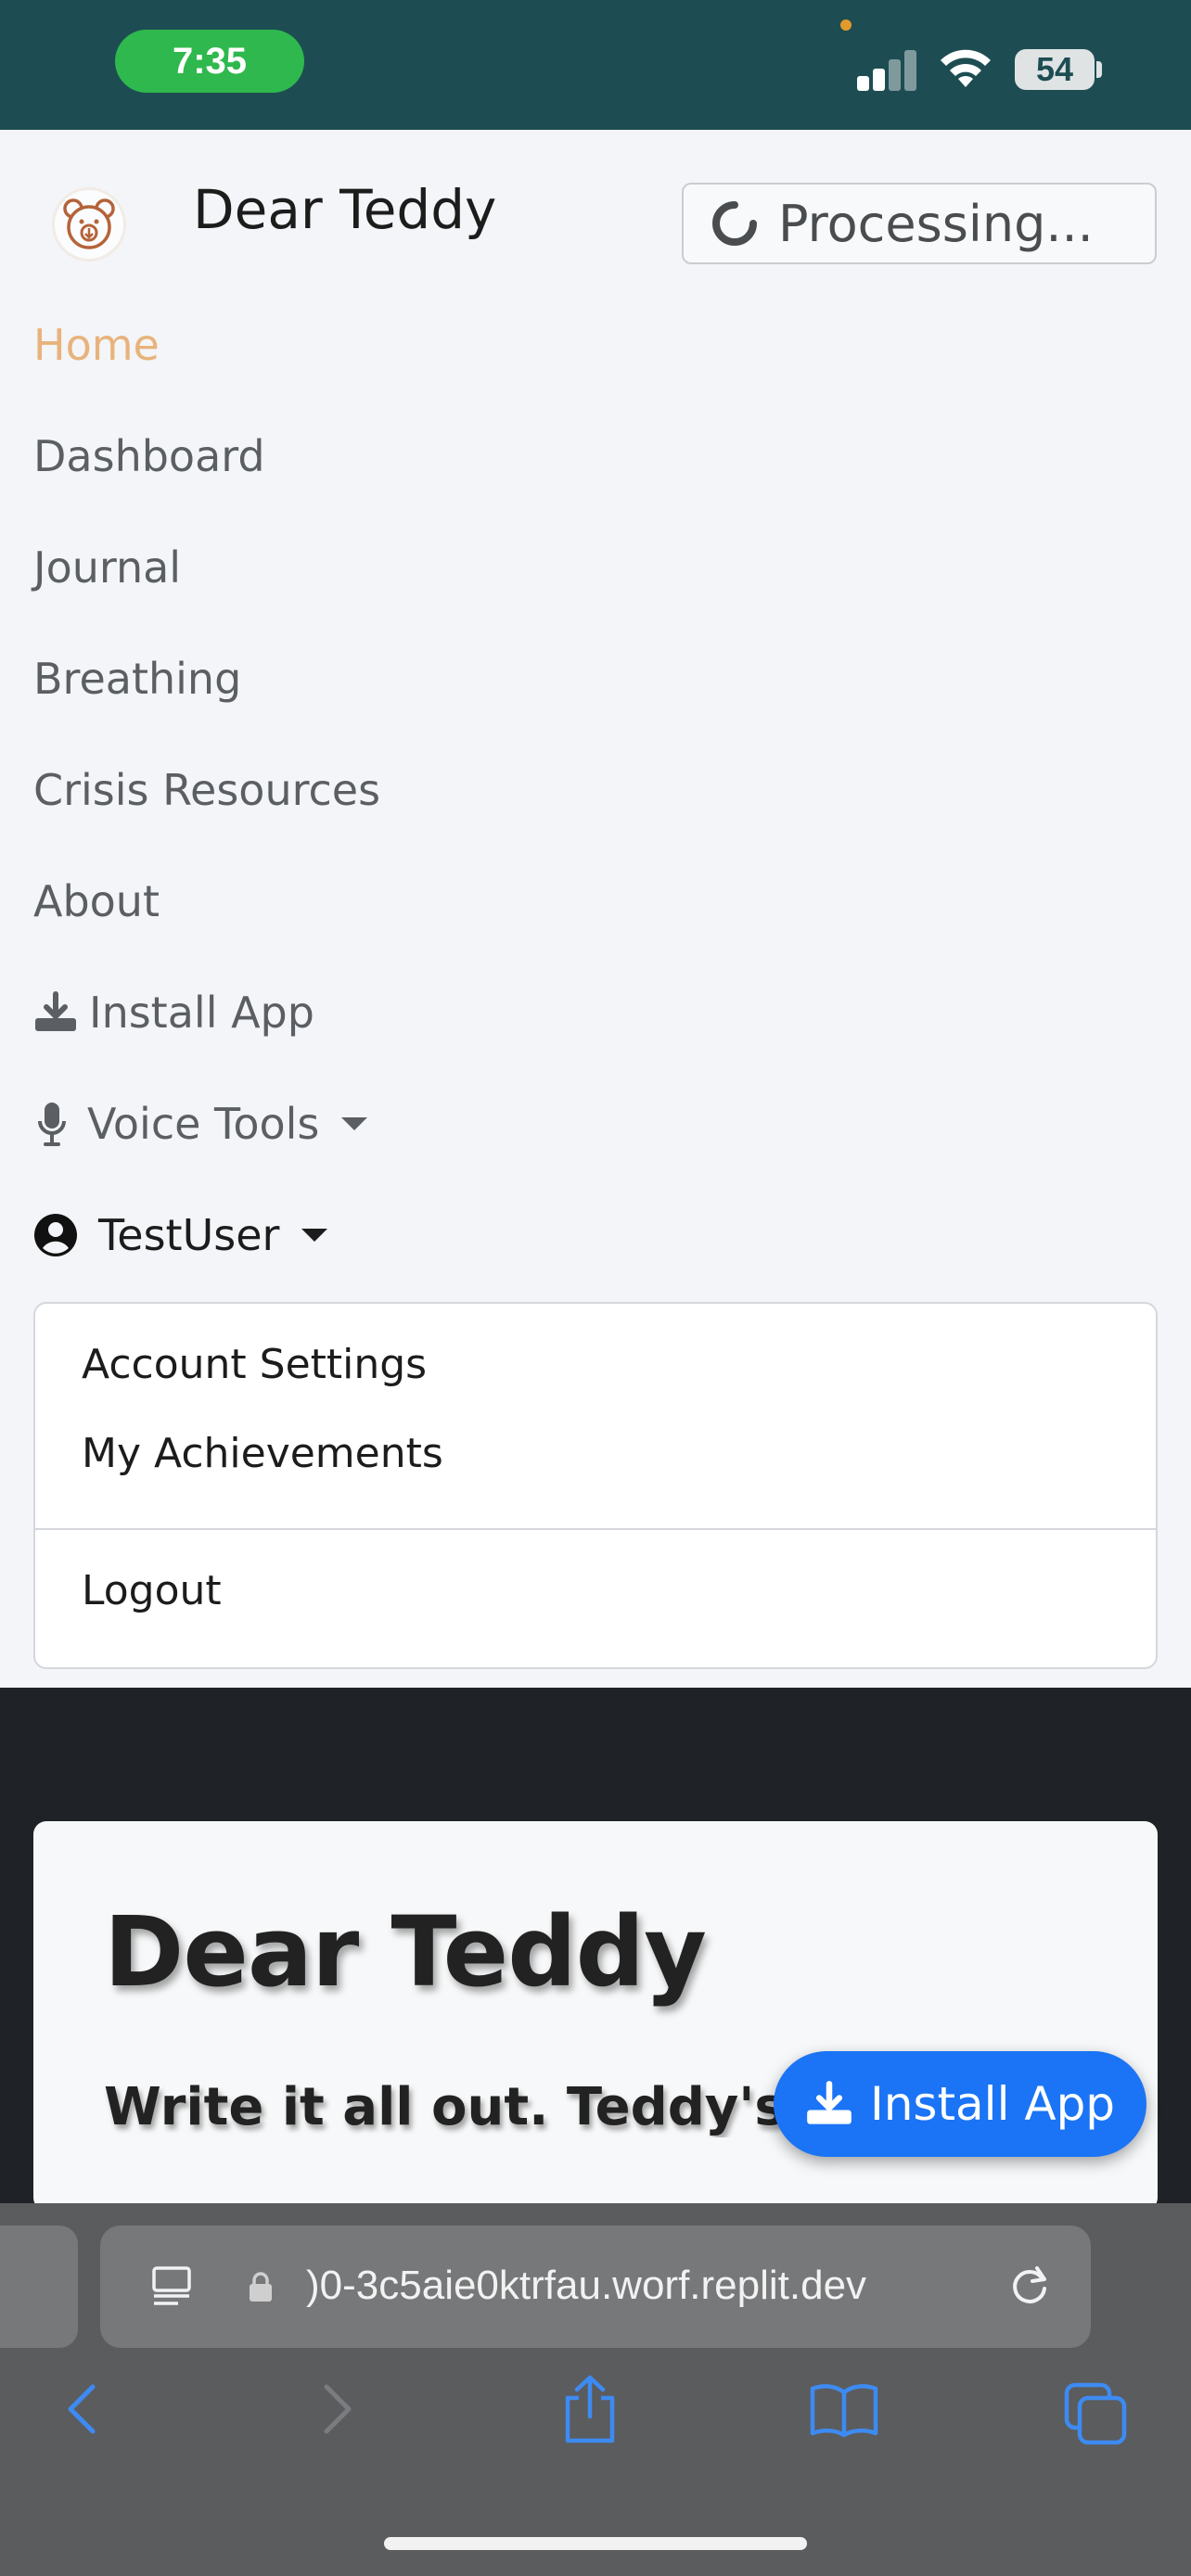 The image size is (1191, 2576). I want to click on address-bar: )0-3c5aie0ktrfau.worf.replit.dev, so click(595, 2286).